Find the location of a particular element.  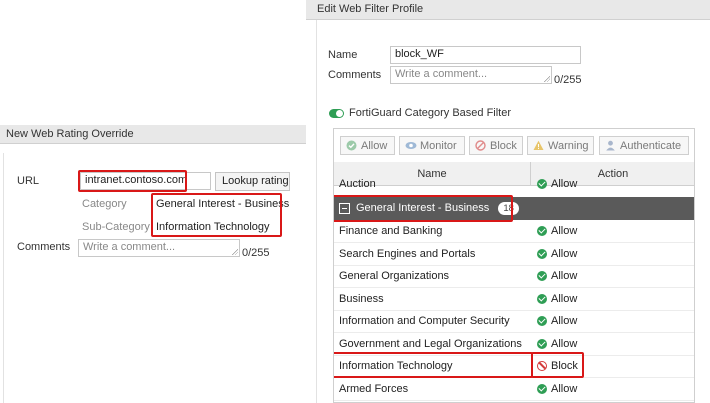

warning-button: Warning is located at coordinates (560, 145).